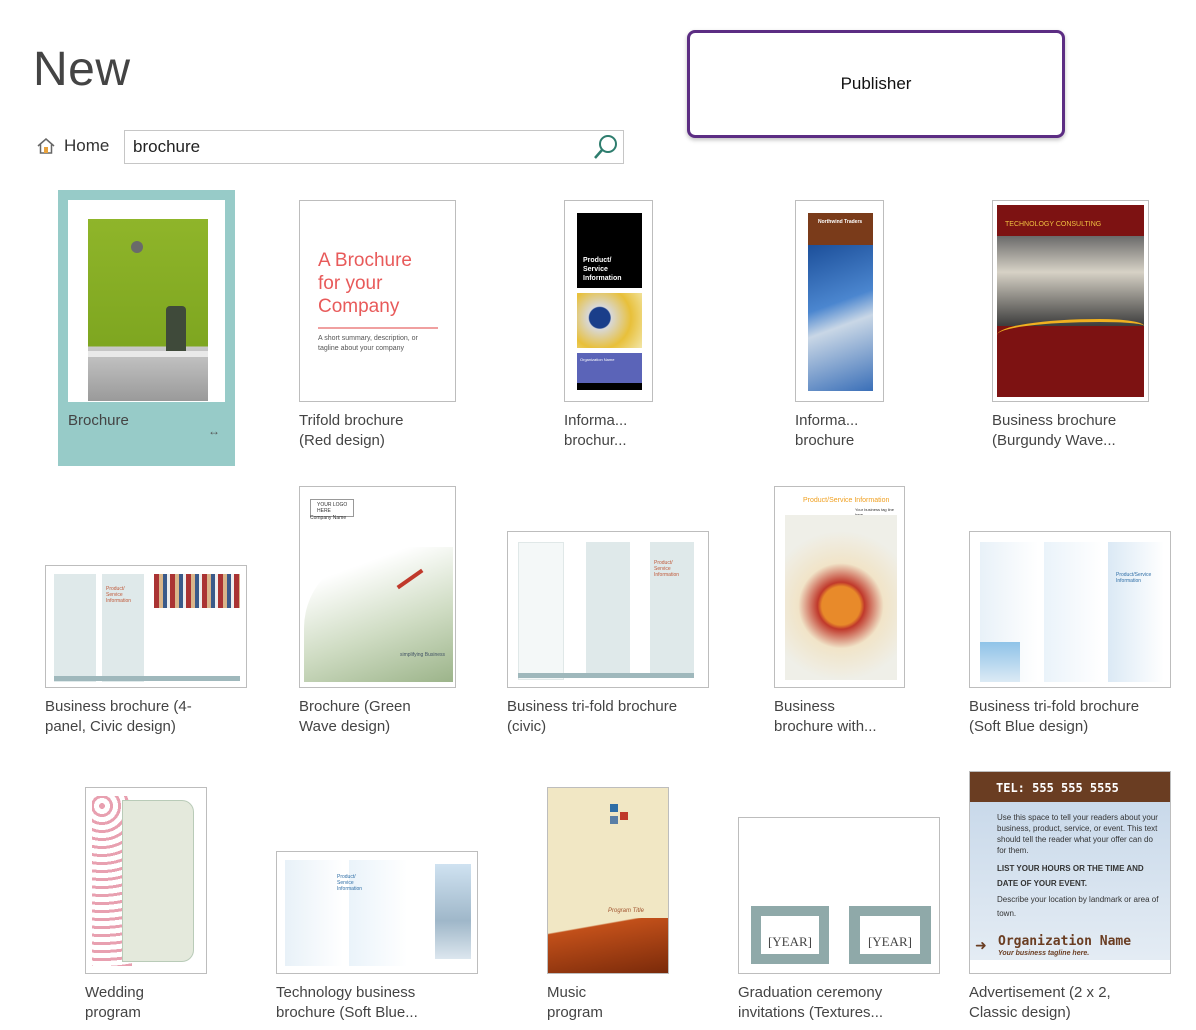  I want to click on thumb-title: TECHNOLOGY CONSULTING, so click(1053, 224).